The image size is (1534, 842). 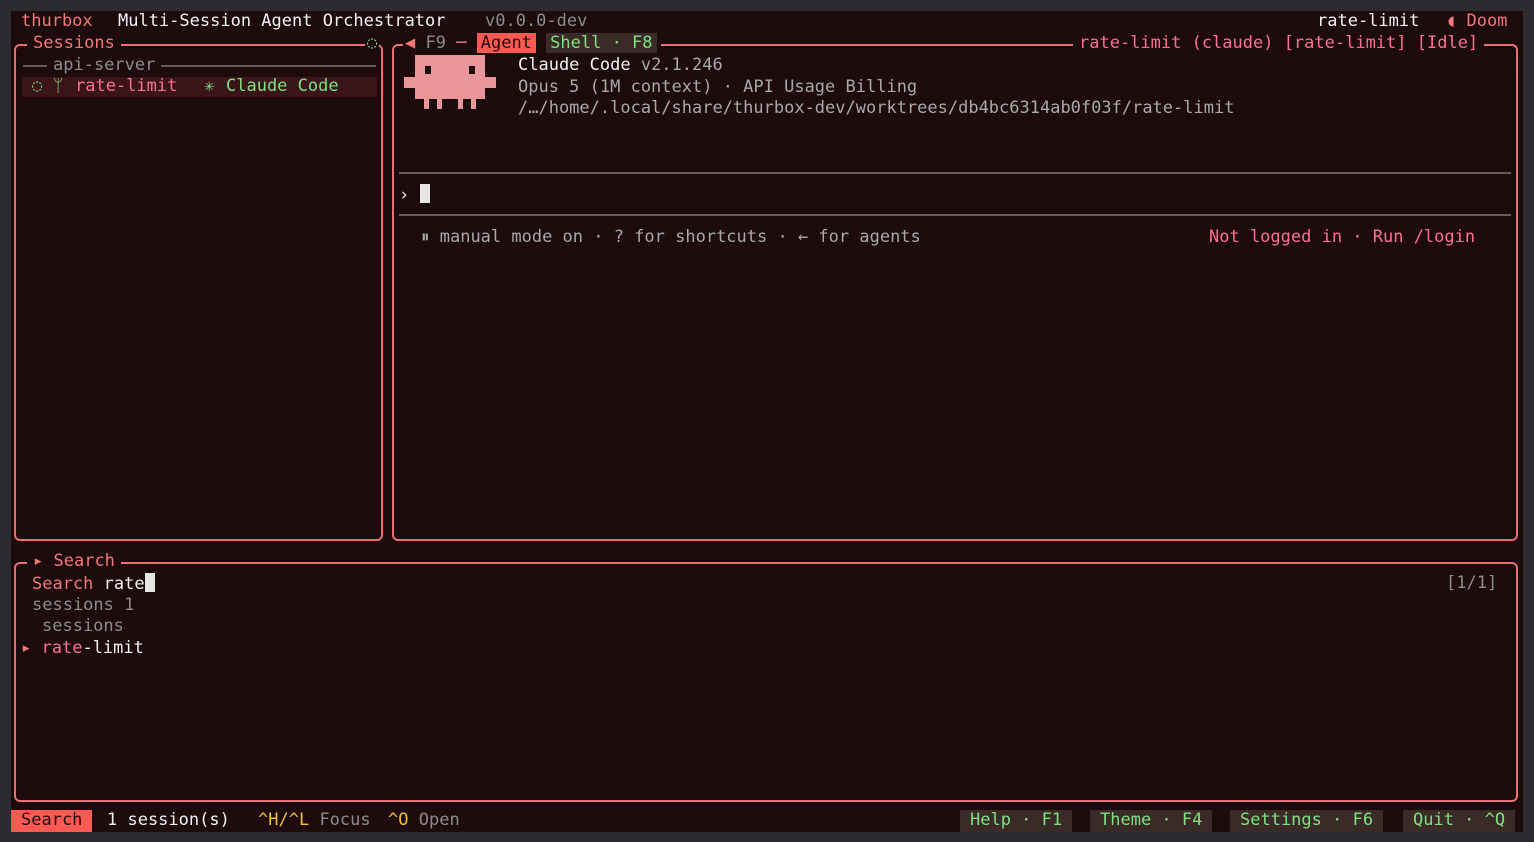 What do you see at coordinates (282, 21) in the screenshot?
I see `app-title: Multi-Session Agent Orchestrator` at bounding box center [282, 21].